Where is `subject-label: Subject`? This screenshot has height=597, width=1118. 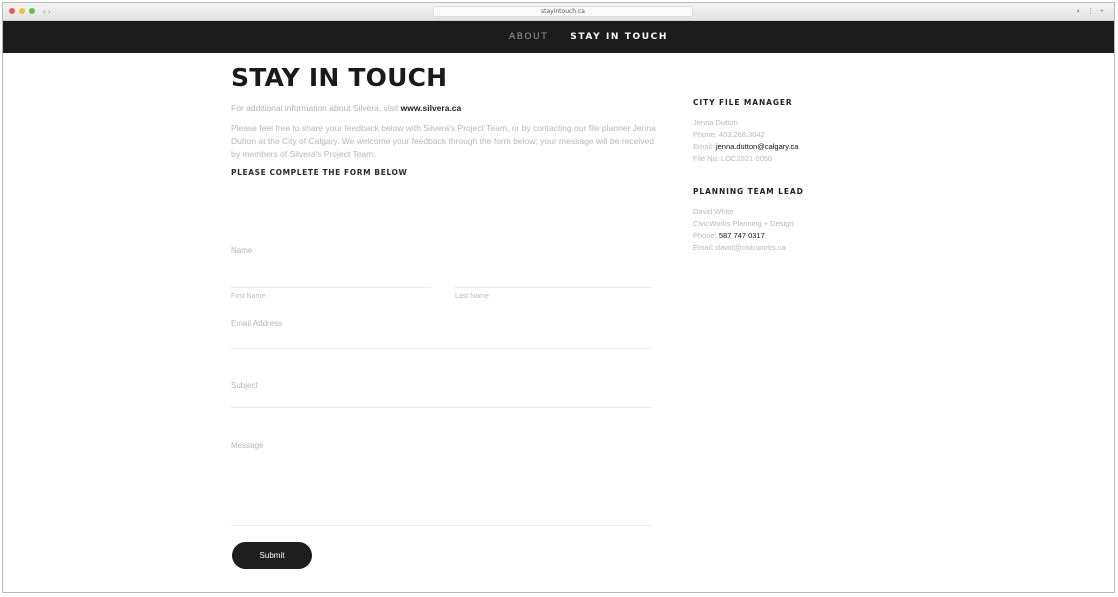 subject-label: Subject is located at coordinates (244, 385).